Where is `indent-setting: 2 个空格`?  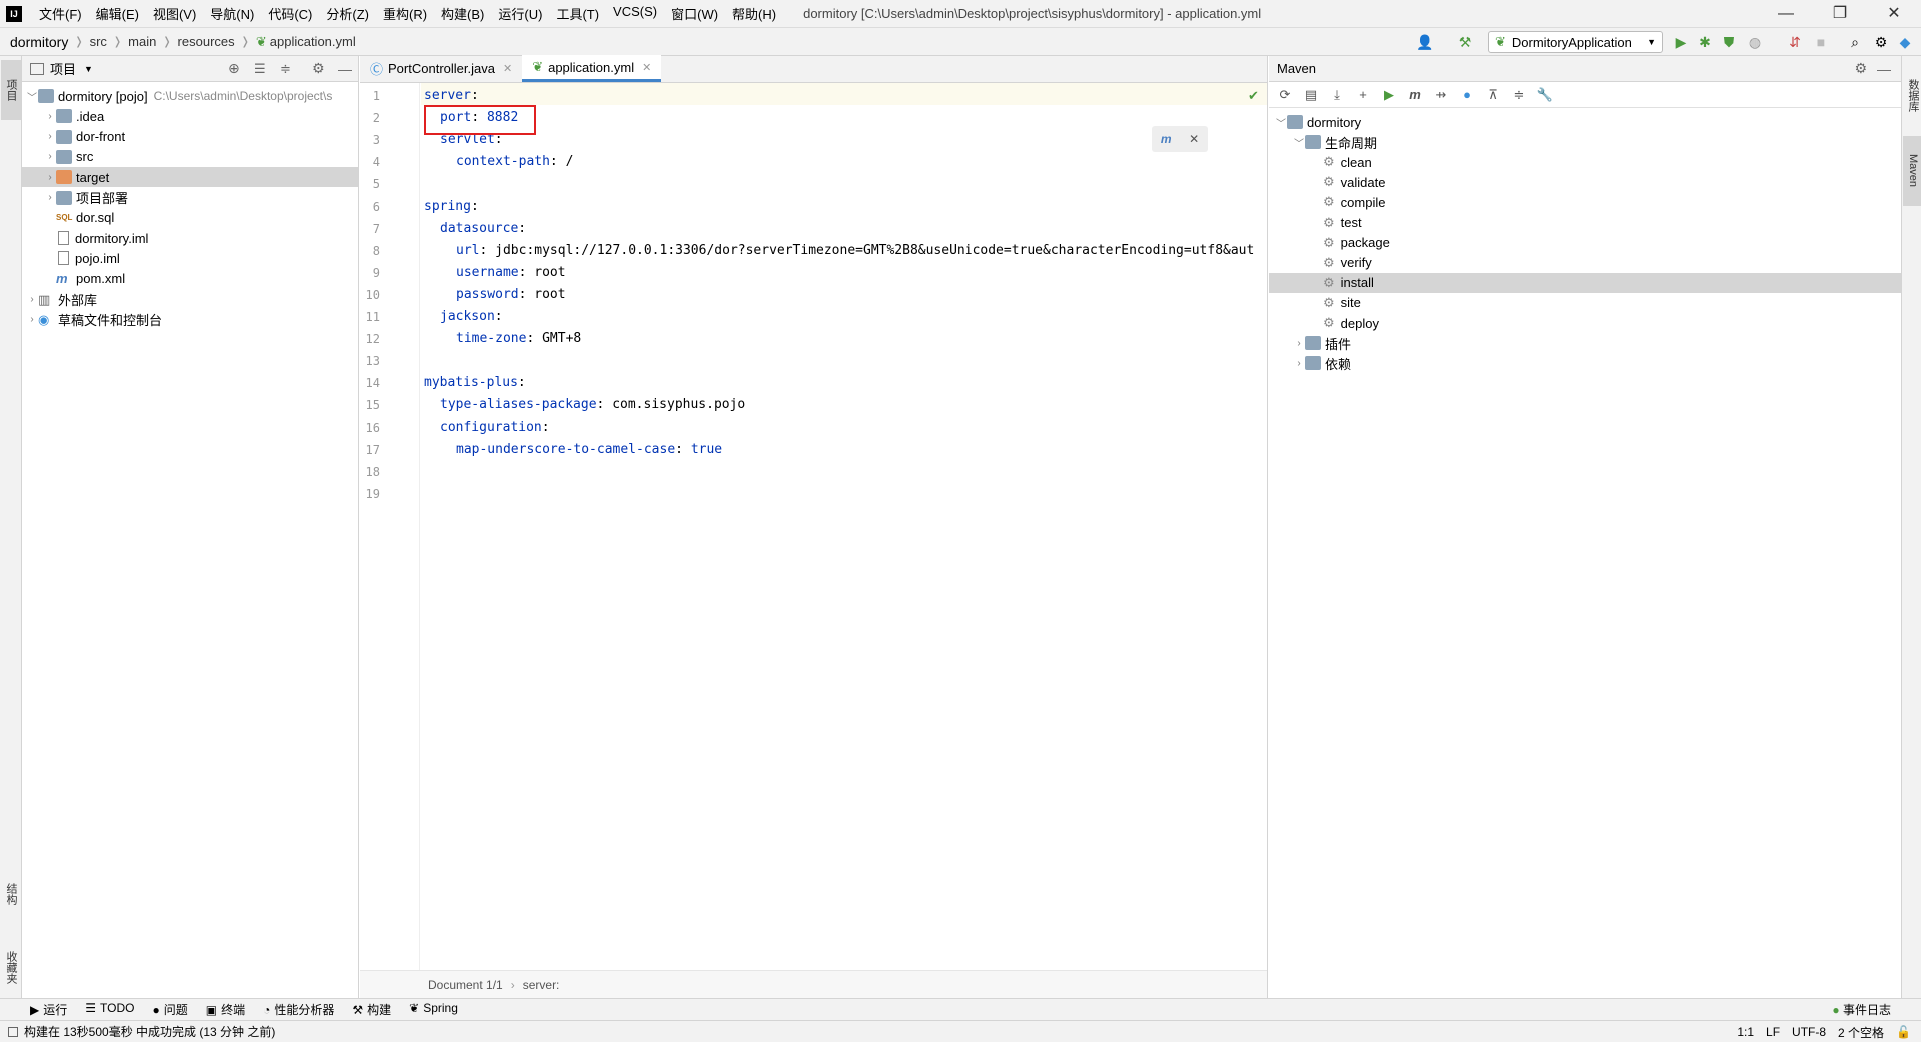
indent-setting: 2 个空格 is located at coordinates (1861, 1032).